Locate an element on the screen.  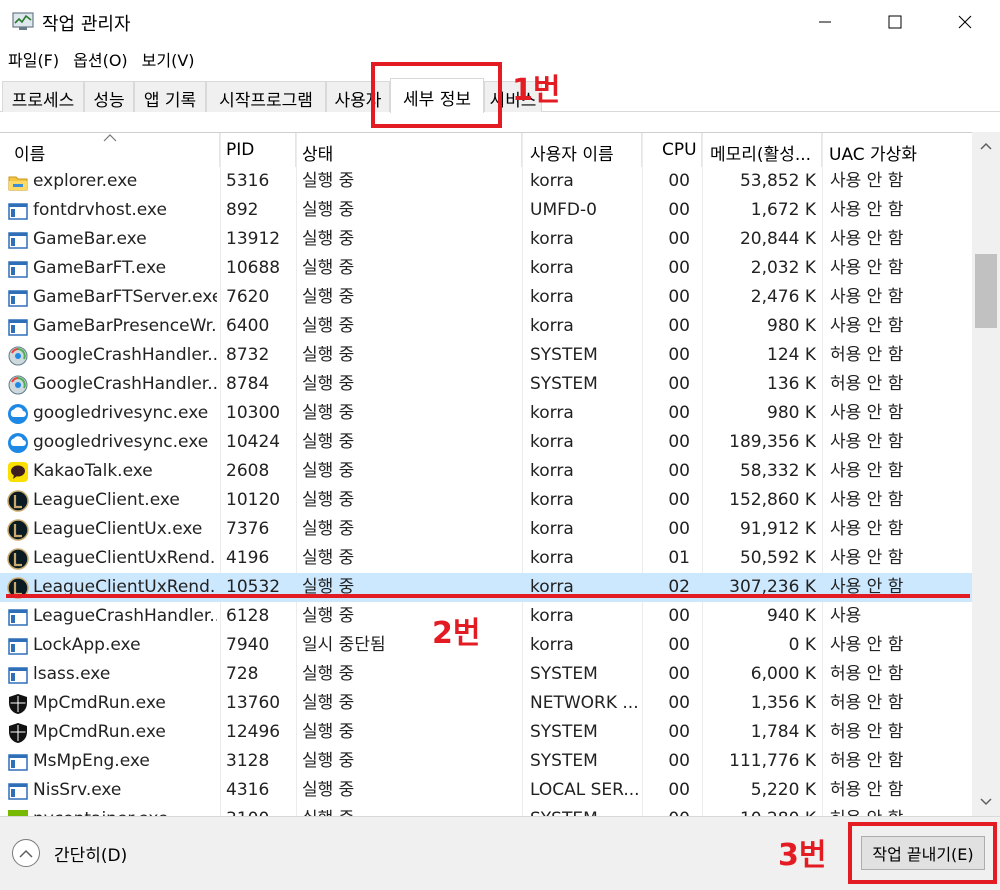
scroll-down-button is located at coordinates (986, 802).